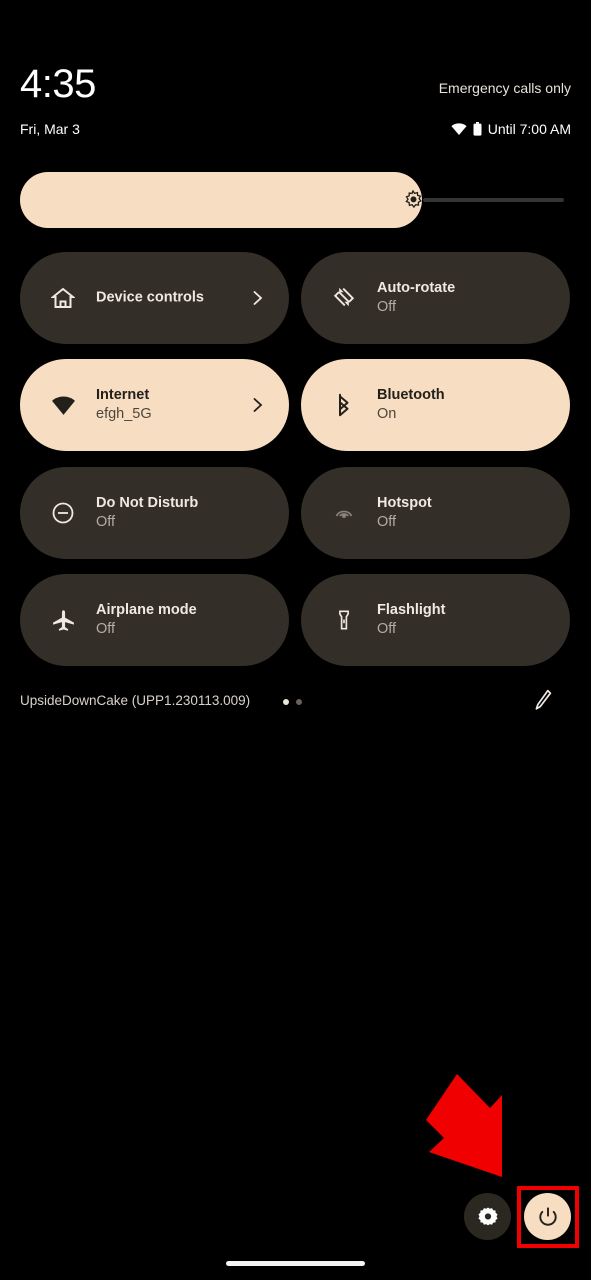  I want to click on power-icon, so click(547, 1216).